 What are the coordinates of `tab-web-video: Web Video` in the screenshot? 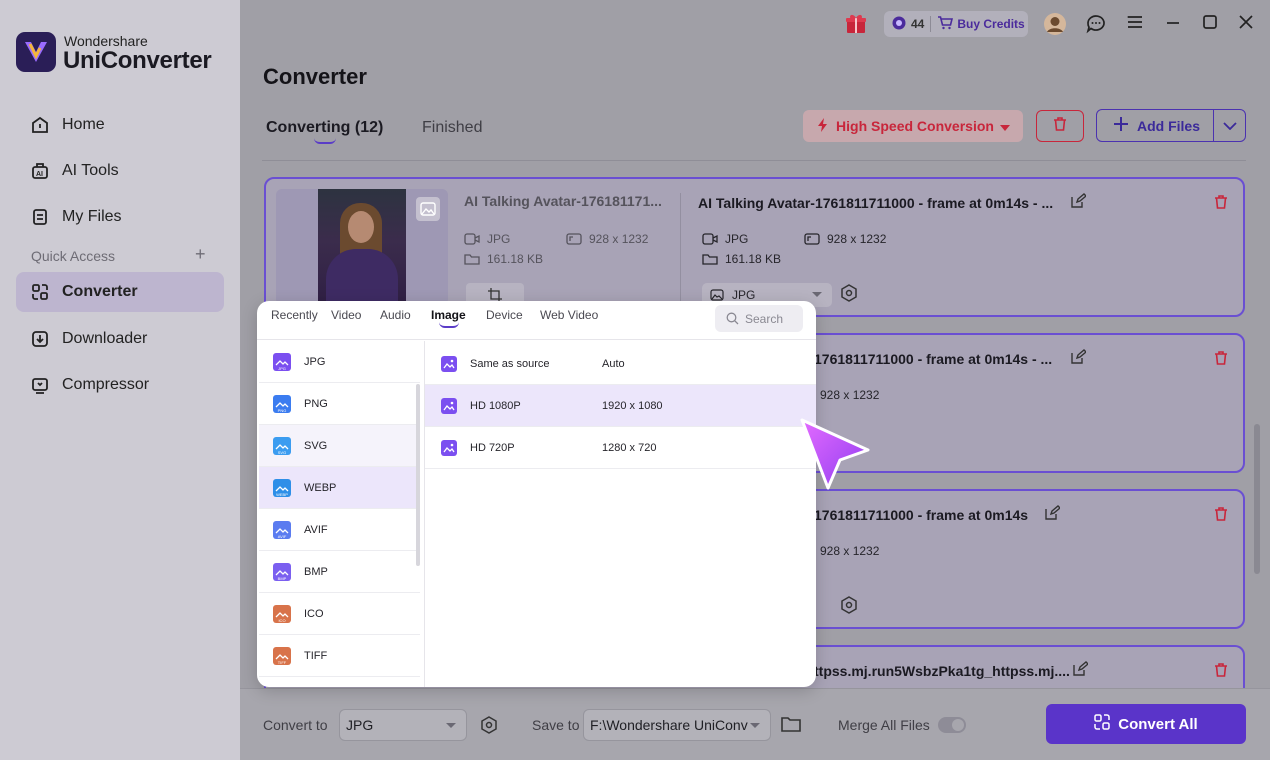 It's located at (569, 315).